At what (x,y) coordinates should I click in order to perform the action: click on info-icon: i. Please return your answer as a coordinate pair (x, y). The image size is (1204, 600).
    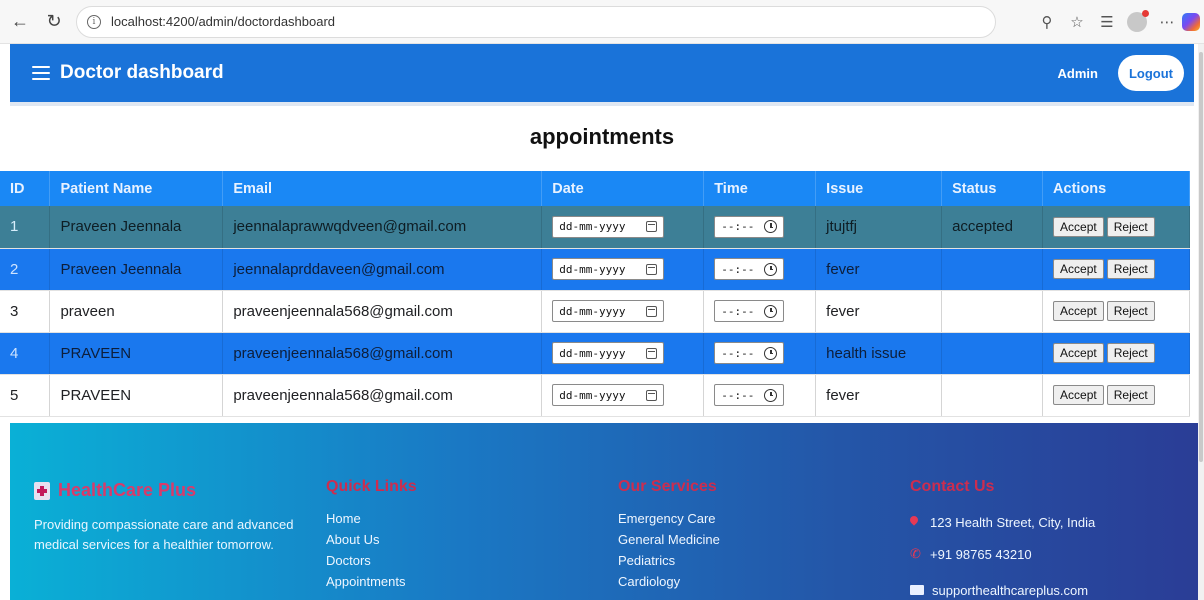
    Looking at the image, I should click on (94, 21).